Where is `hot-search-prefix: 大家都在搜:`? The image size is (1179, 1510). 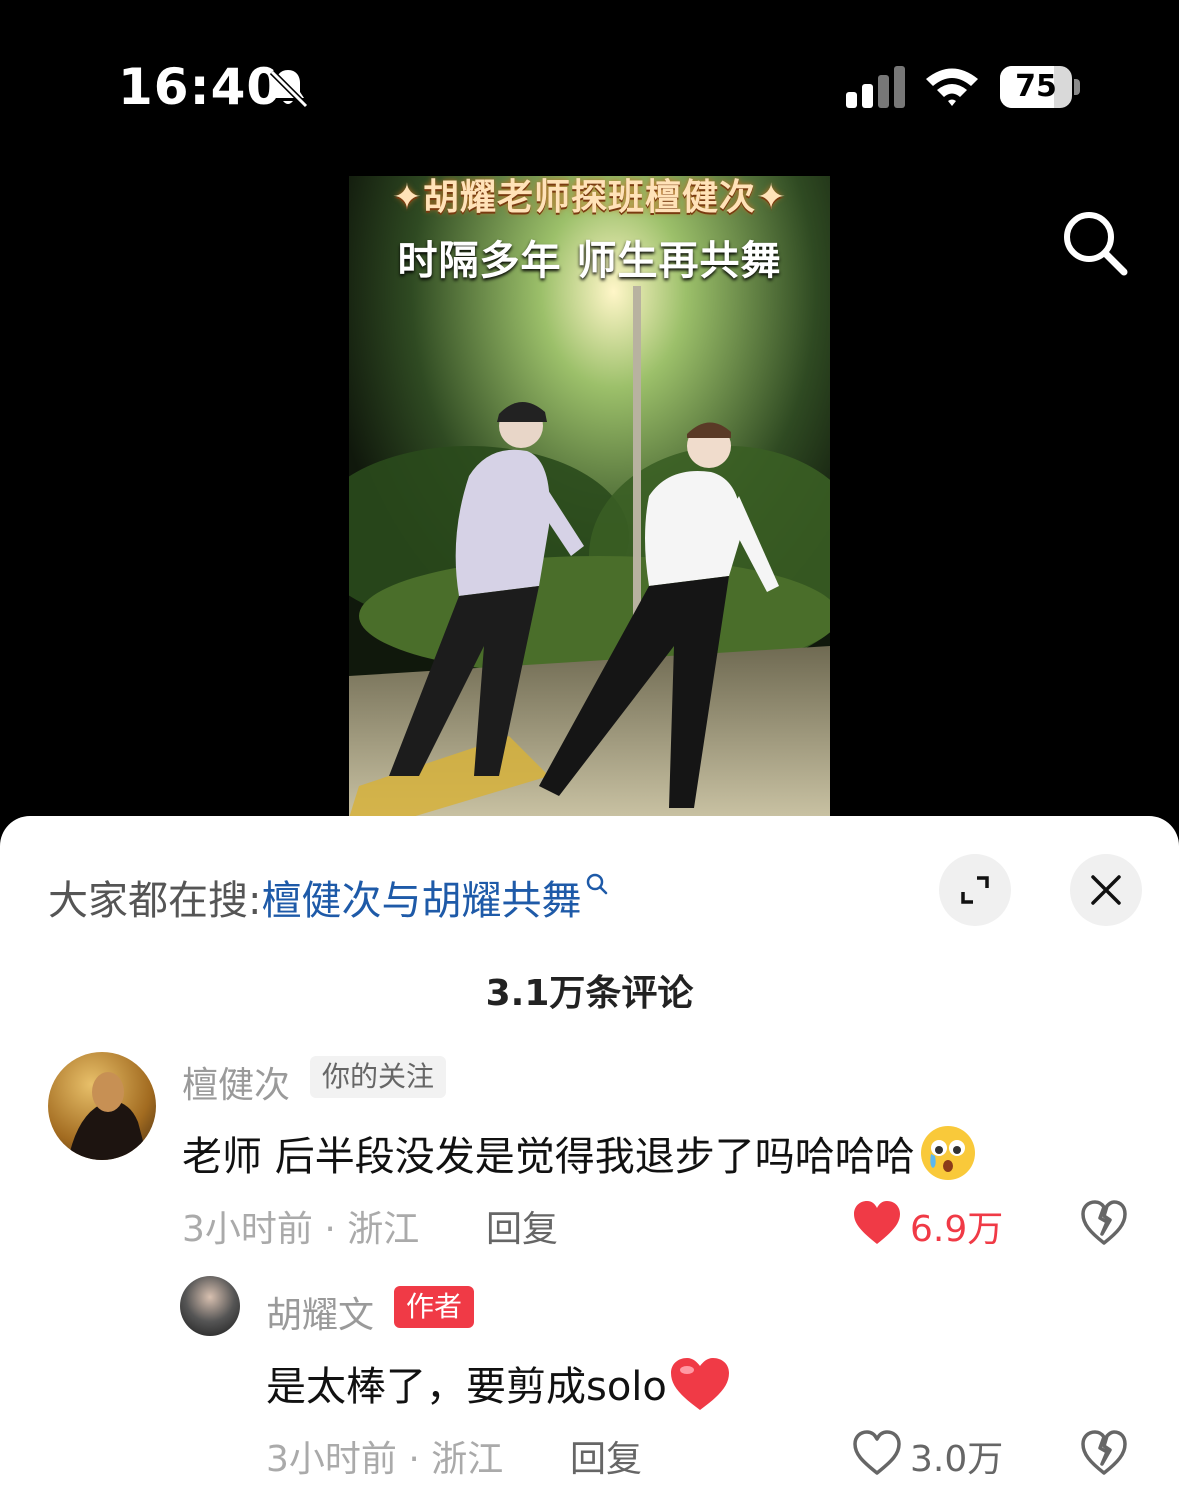 hot-search-prefix: 大家都在搜: is located at coordinates (155, 901).